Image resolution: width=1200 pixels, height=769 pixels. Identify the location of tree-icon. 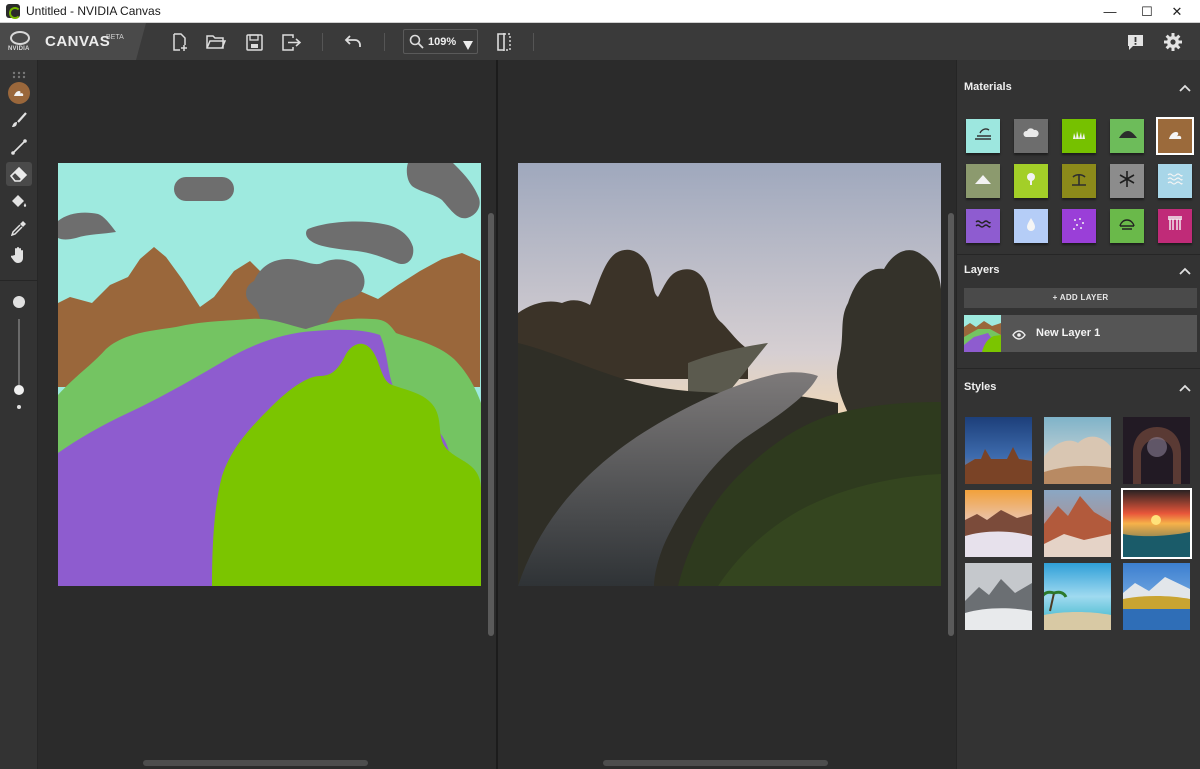
(1031, 181).